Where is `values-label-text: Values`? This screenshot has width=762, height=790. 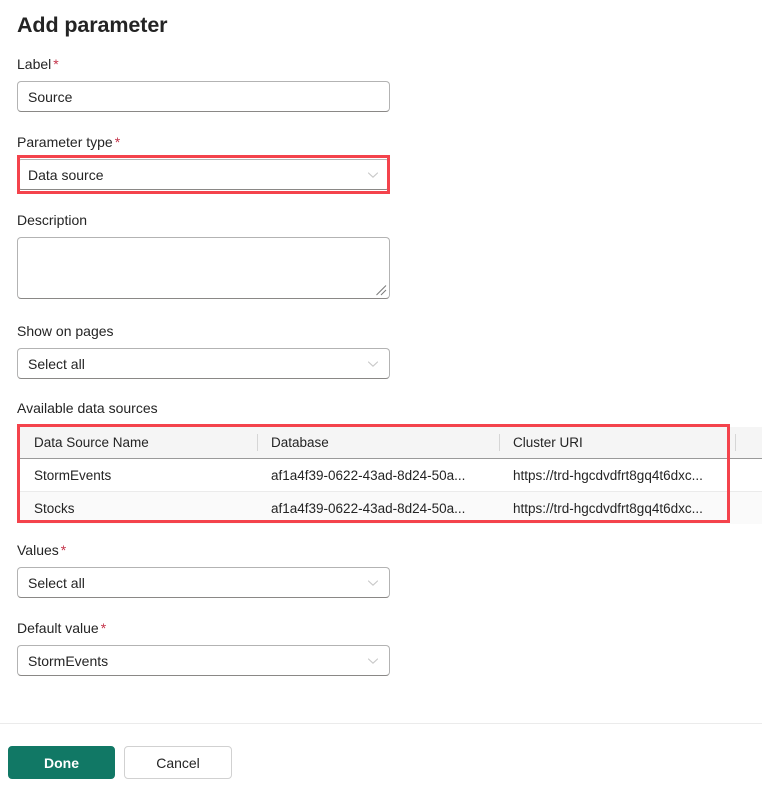
values-label-text: Values is located at coordinates (38, 550).